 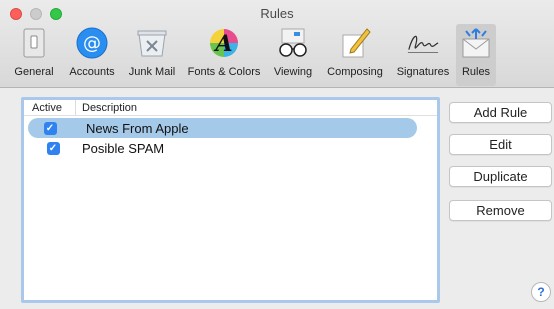 I want to click on signature-icon, so click(x=423, y=43).